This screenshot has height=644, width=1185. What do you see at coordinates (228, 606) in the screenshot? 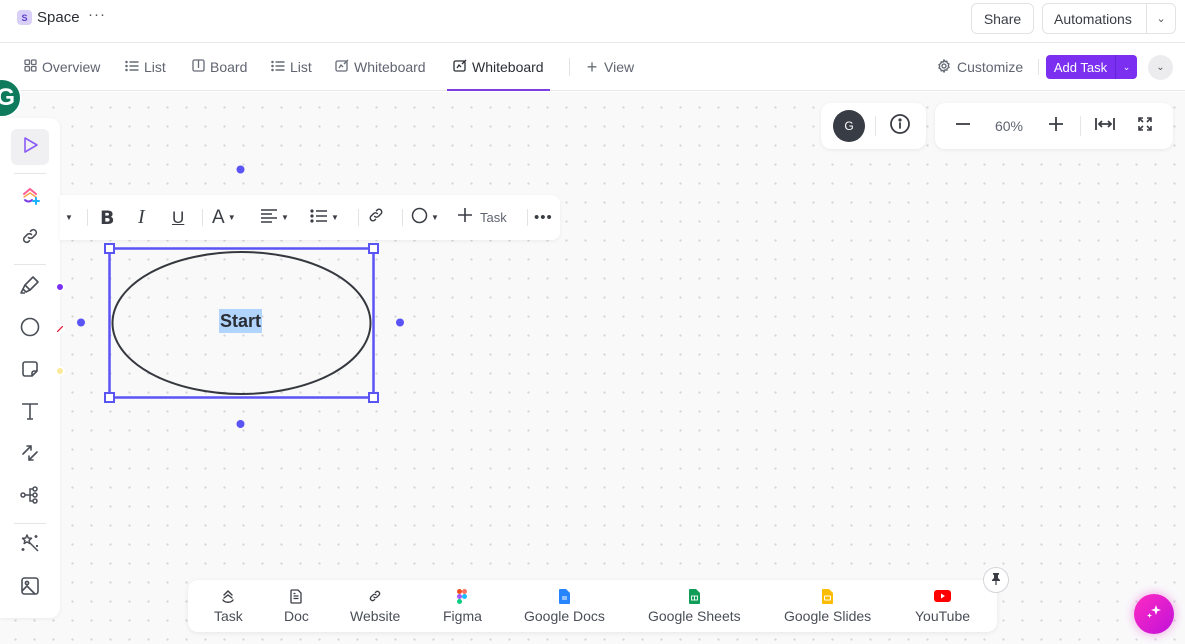
I see `embed-task: Task` at bounding box center [228, 606].